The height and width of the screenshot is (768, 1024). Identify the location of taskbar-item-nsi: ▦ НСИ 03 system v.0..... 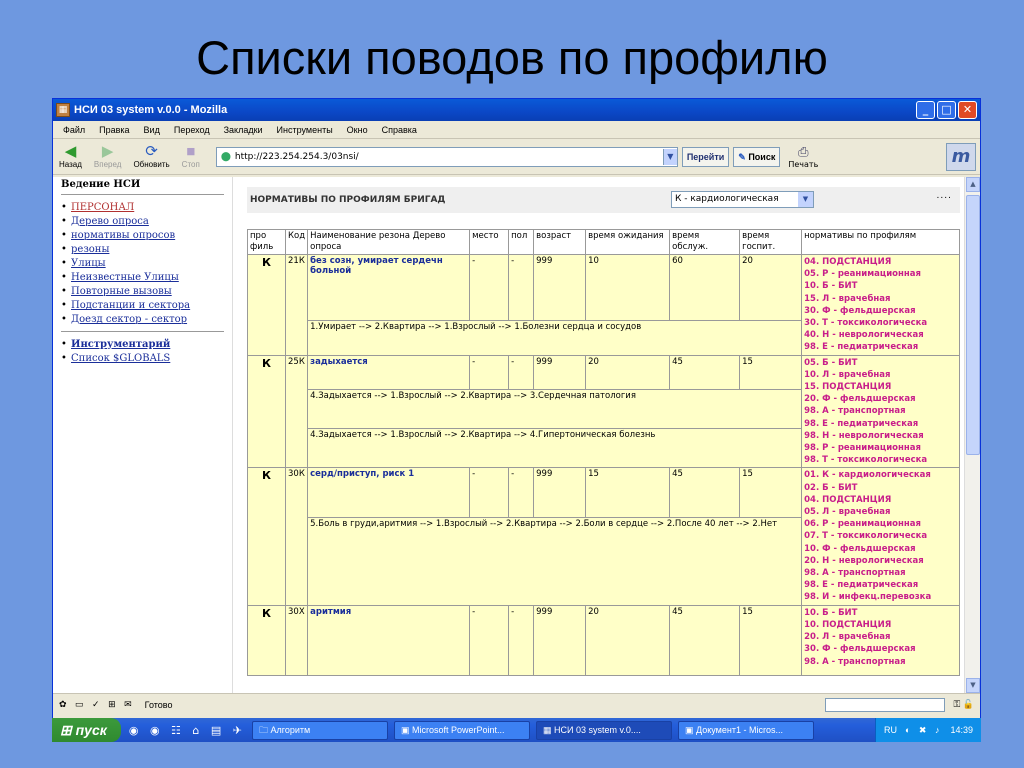
(604, 730).